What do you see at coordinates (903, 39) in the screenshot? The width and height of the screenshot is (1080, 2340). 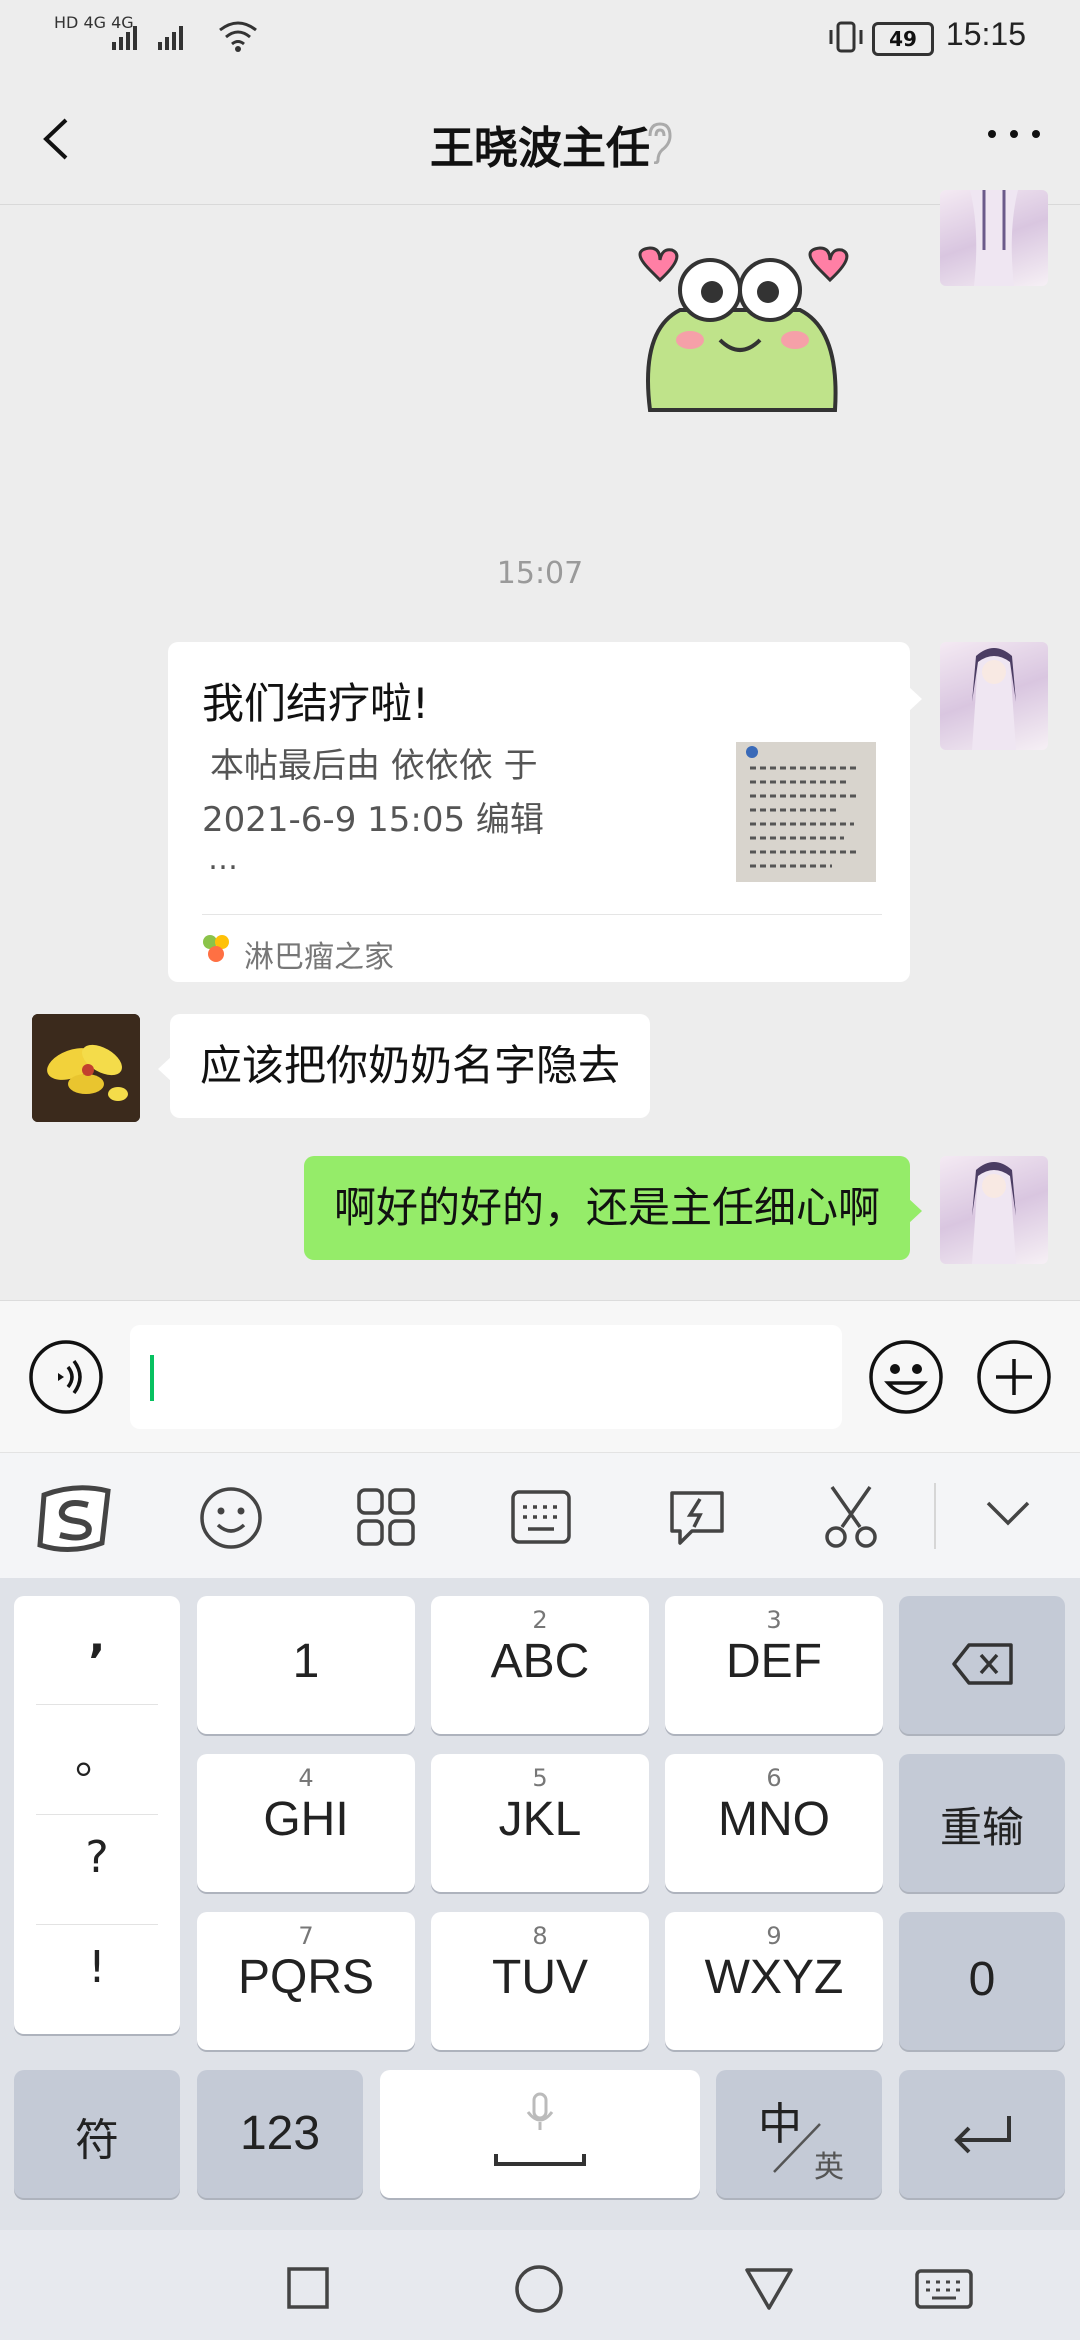 I see `battery-indicator: 49` at bounding box center [903, 39].